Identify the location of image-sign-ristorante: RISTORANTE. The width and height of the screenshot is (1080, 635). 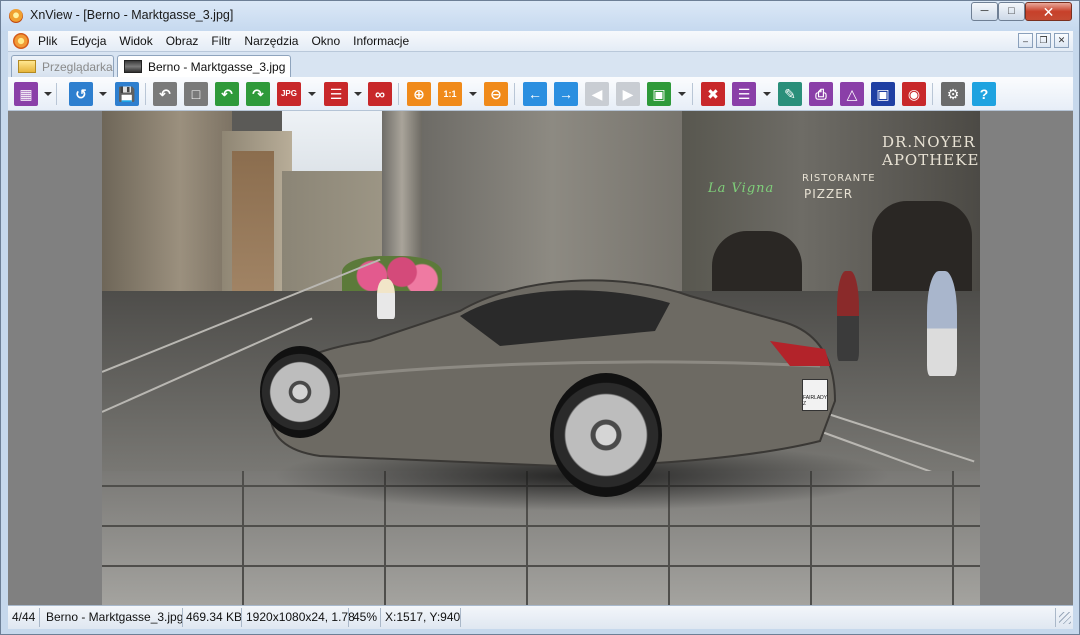
(839, 178).